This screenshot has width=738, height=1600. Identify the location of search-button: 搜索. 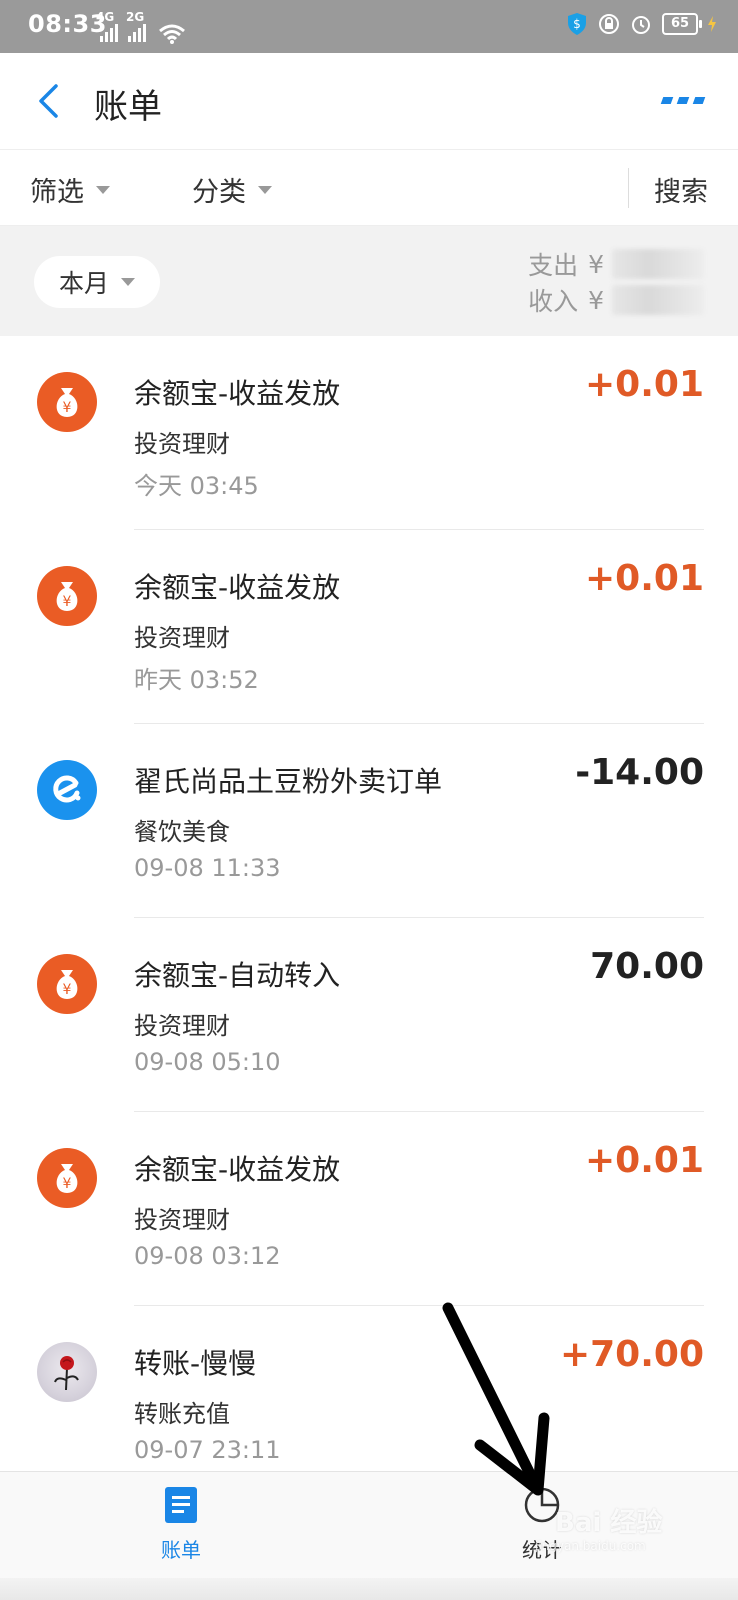
(681, 189).